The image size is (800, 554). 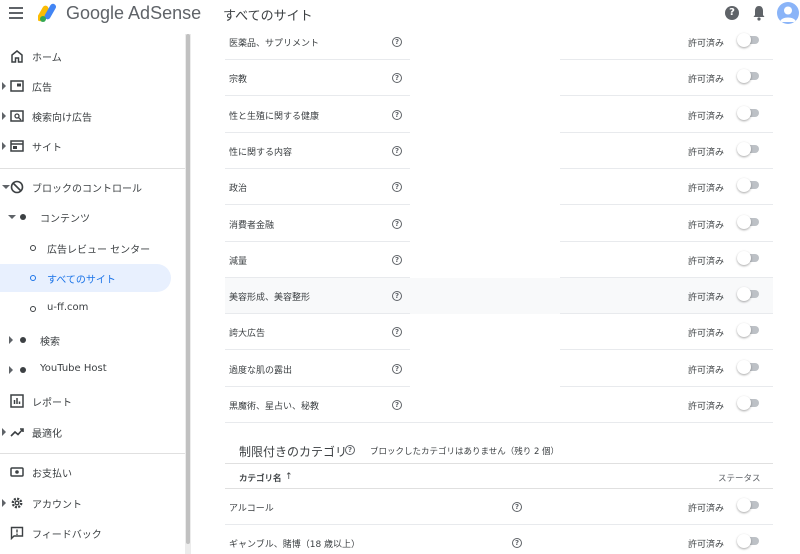 I want to click on category-row: 誇大広告? 許可済み, so click(x=499, y=332).